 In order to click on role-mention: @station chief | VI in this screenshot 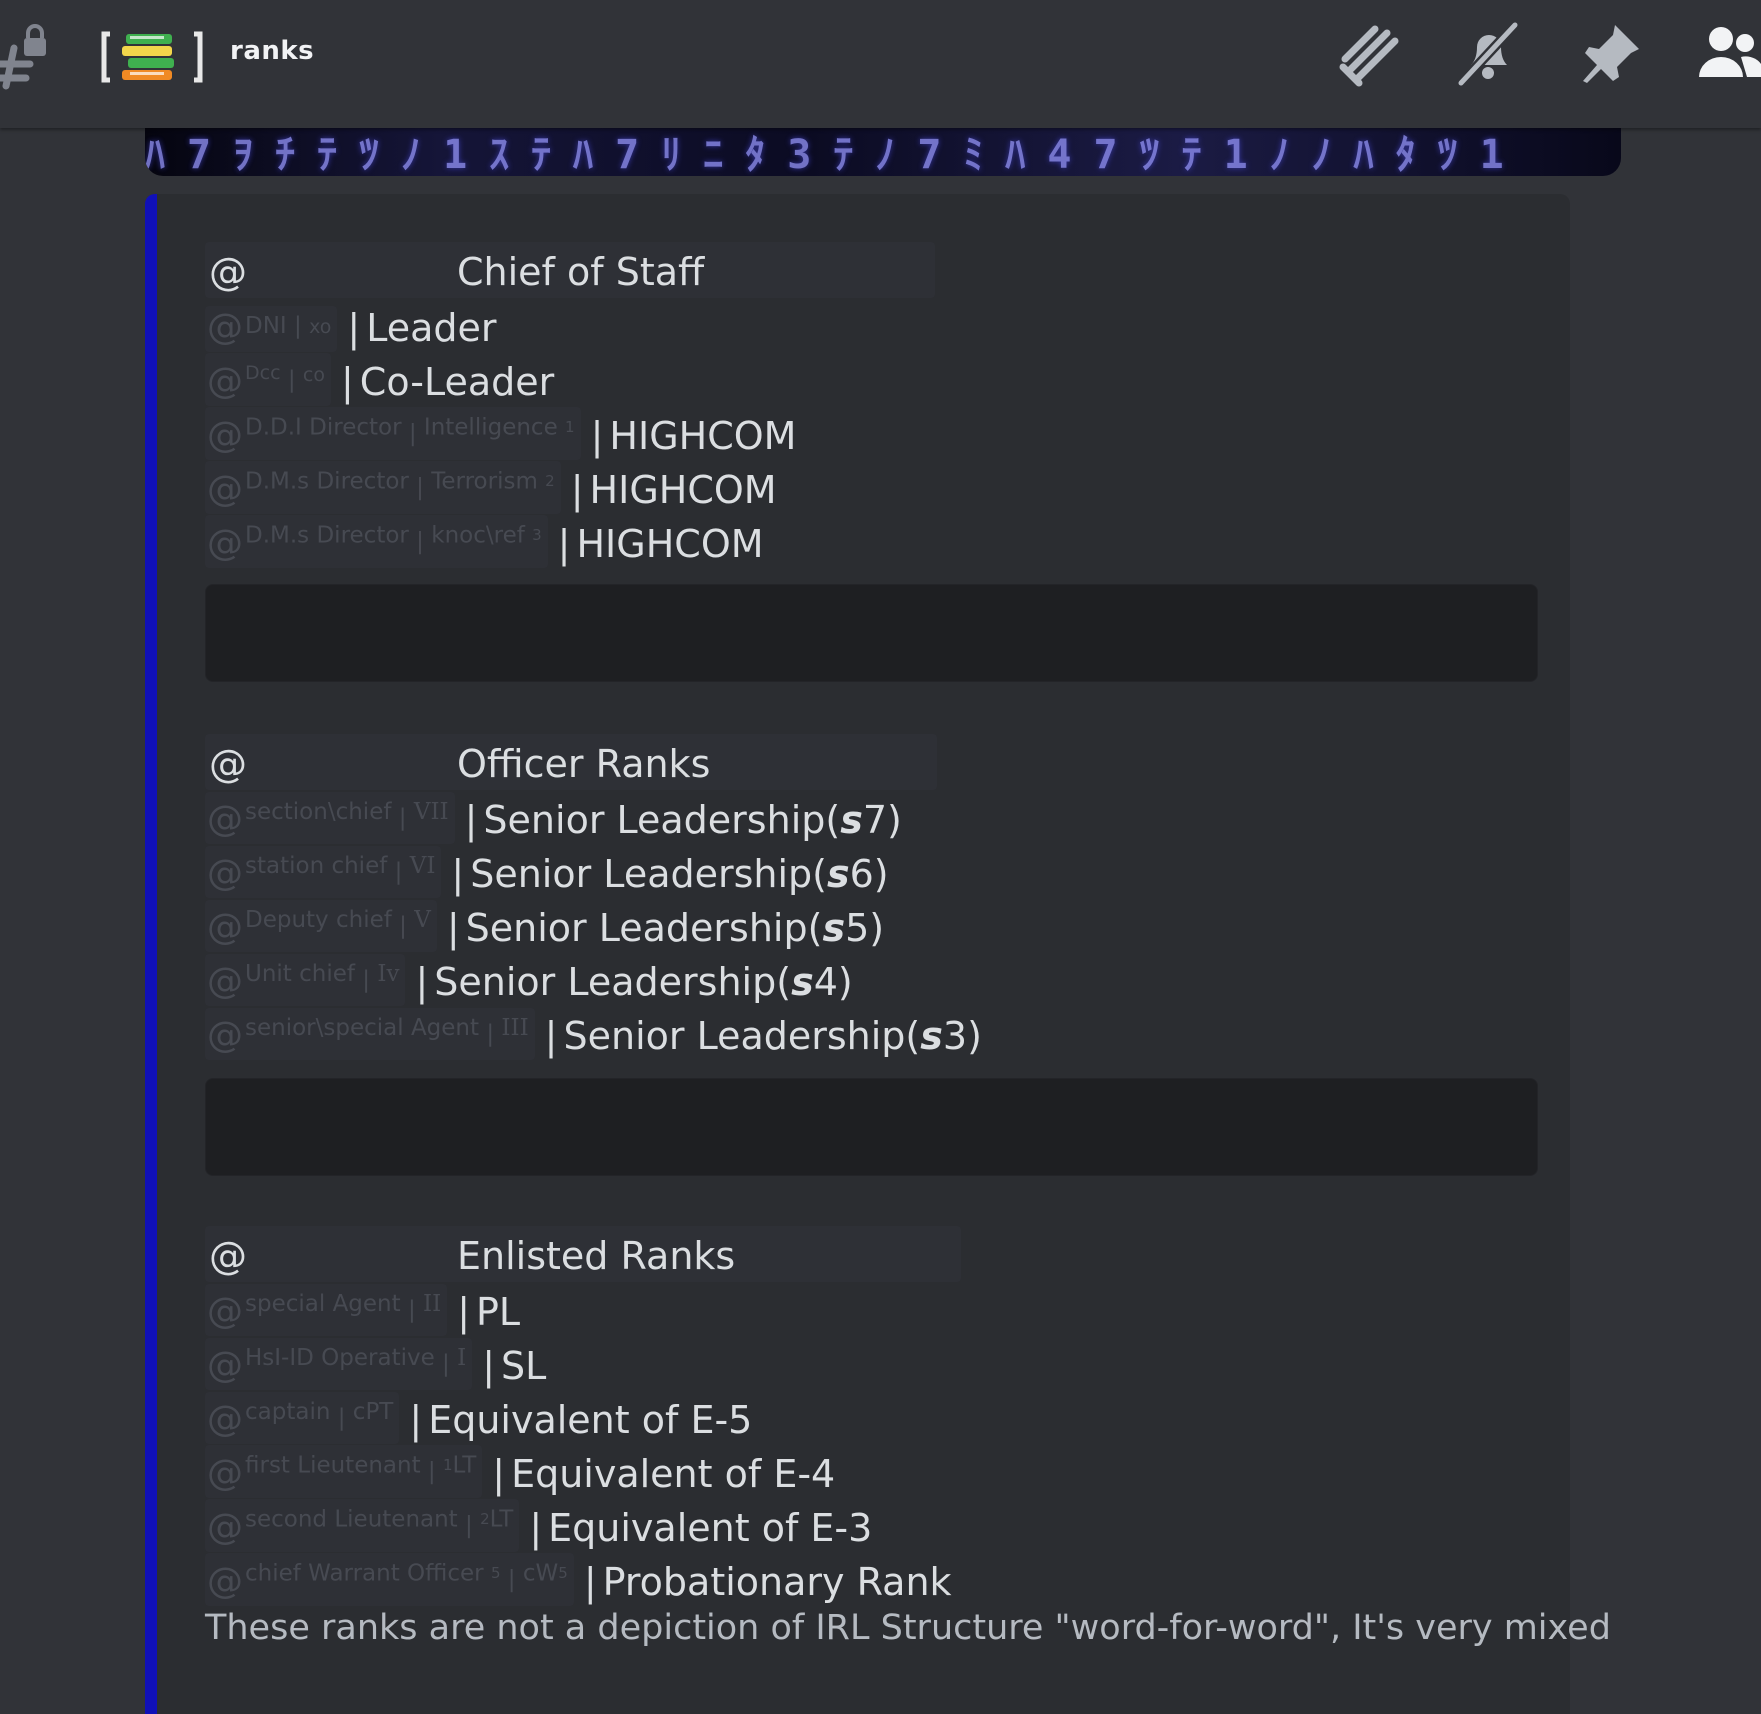, I will do `click(323, 872)`.